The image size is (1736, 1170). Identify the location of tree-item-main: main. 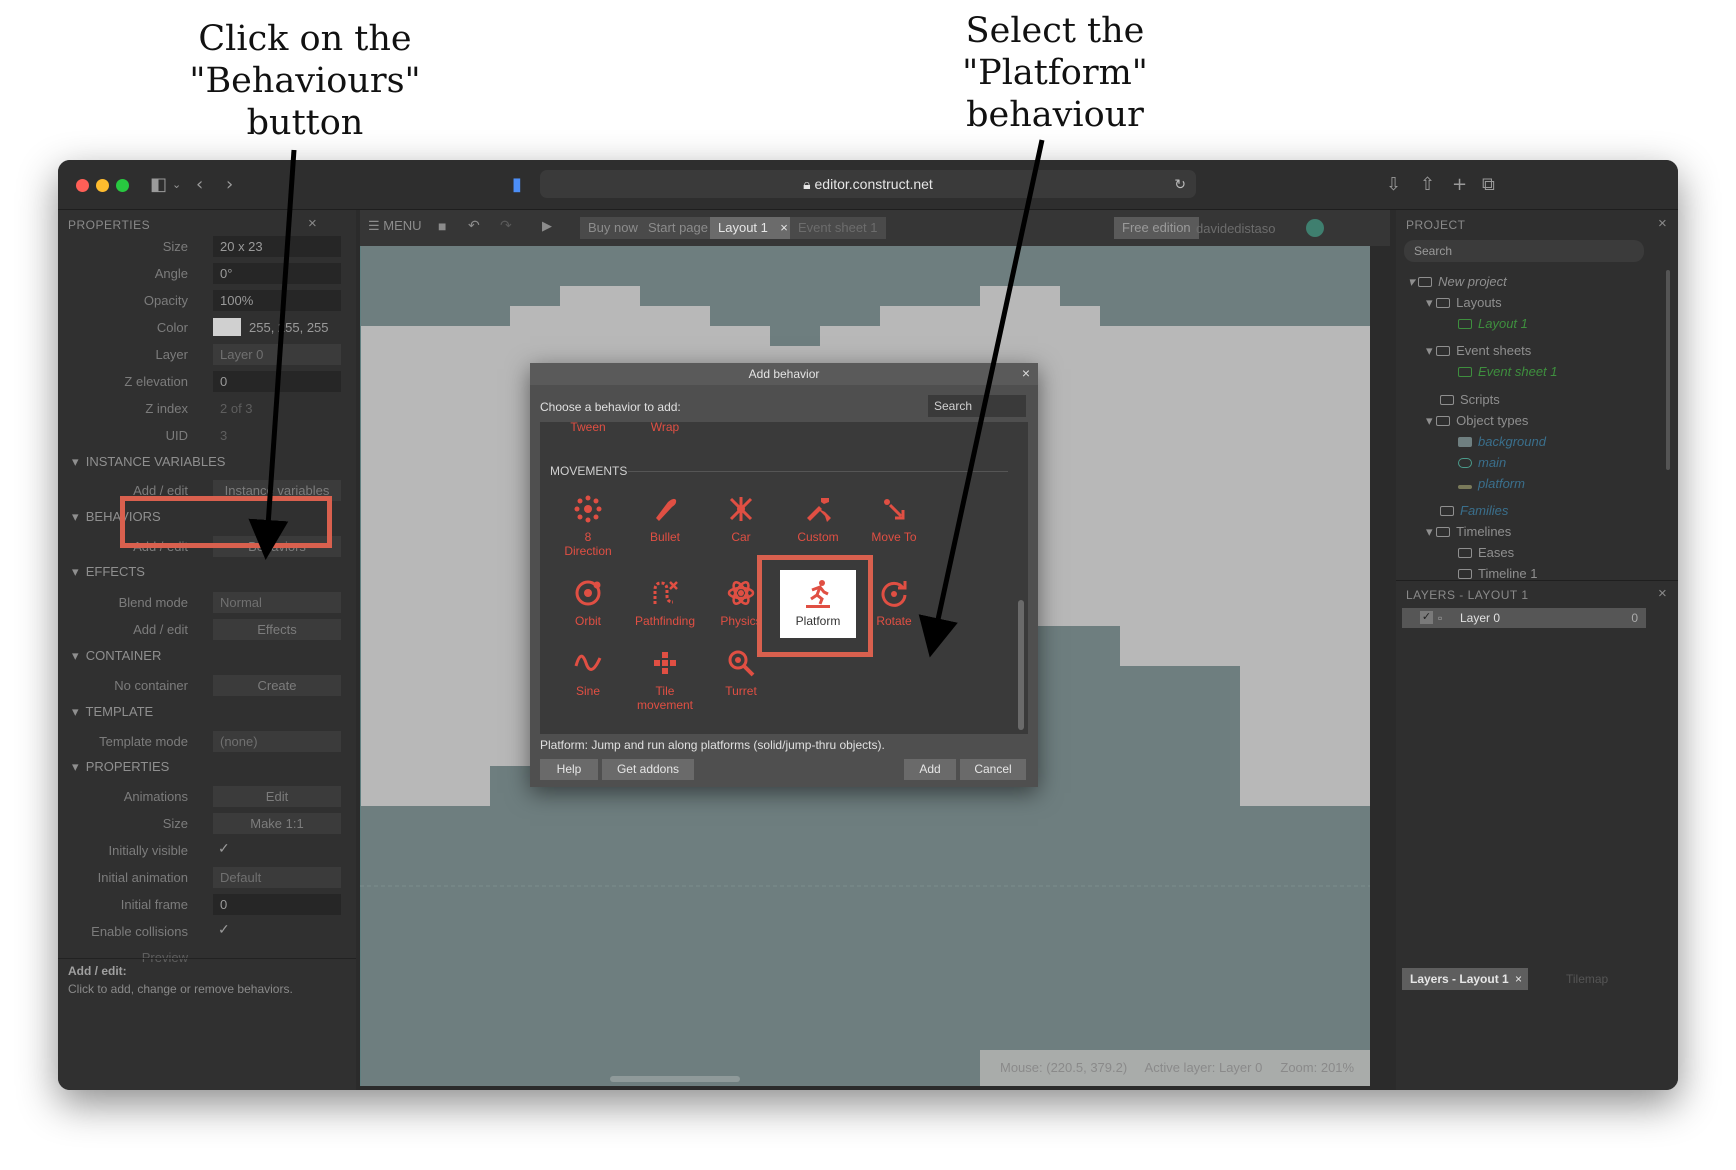
(1482, 462).